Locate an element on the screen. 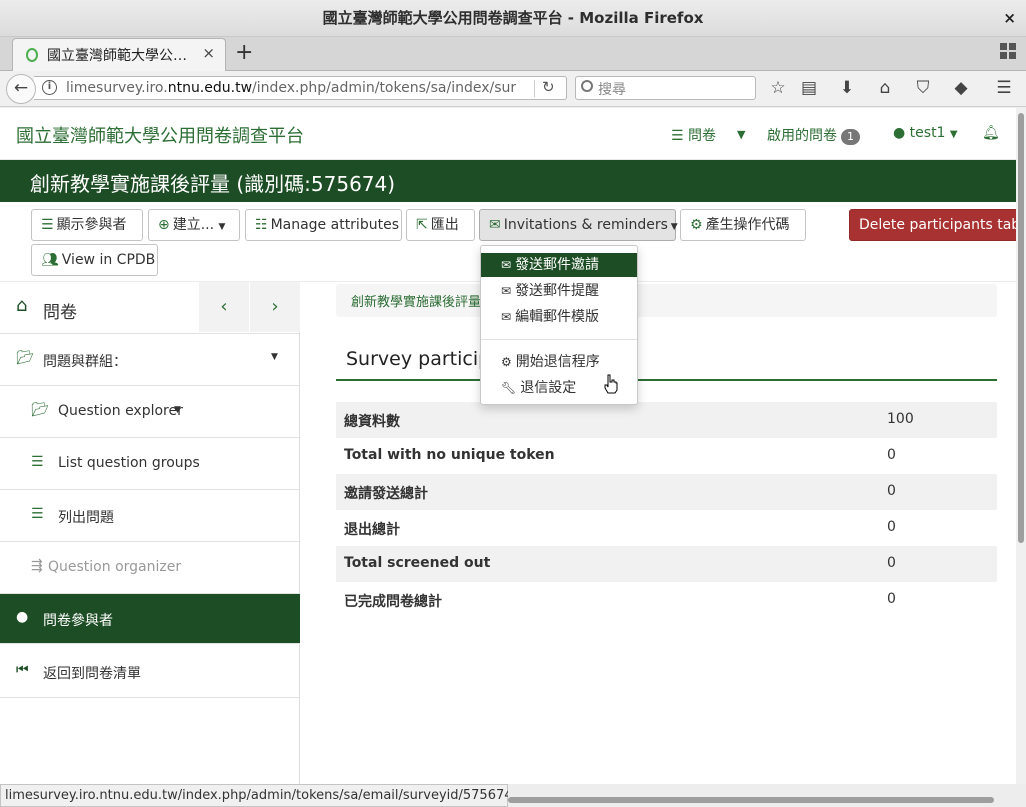 The width and height of the screenshot is (1026, 807). table-row: 已完成問卷總計 0 is located at coordinates (620, 600).